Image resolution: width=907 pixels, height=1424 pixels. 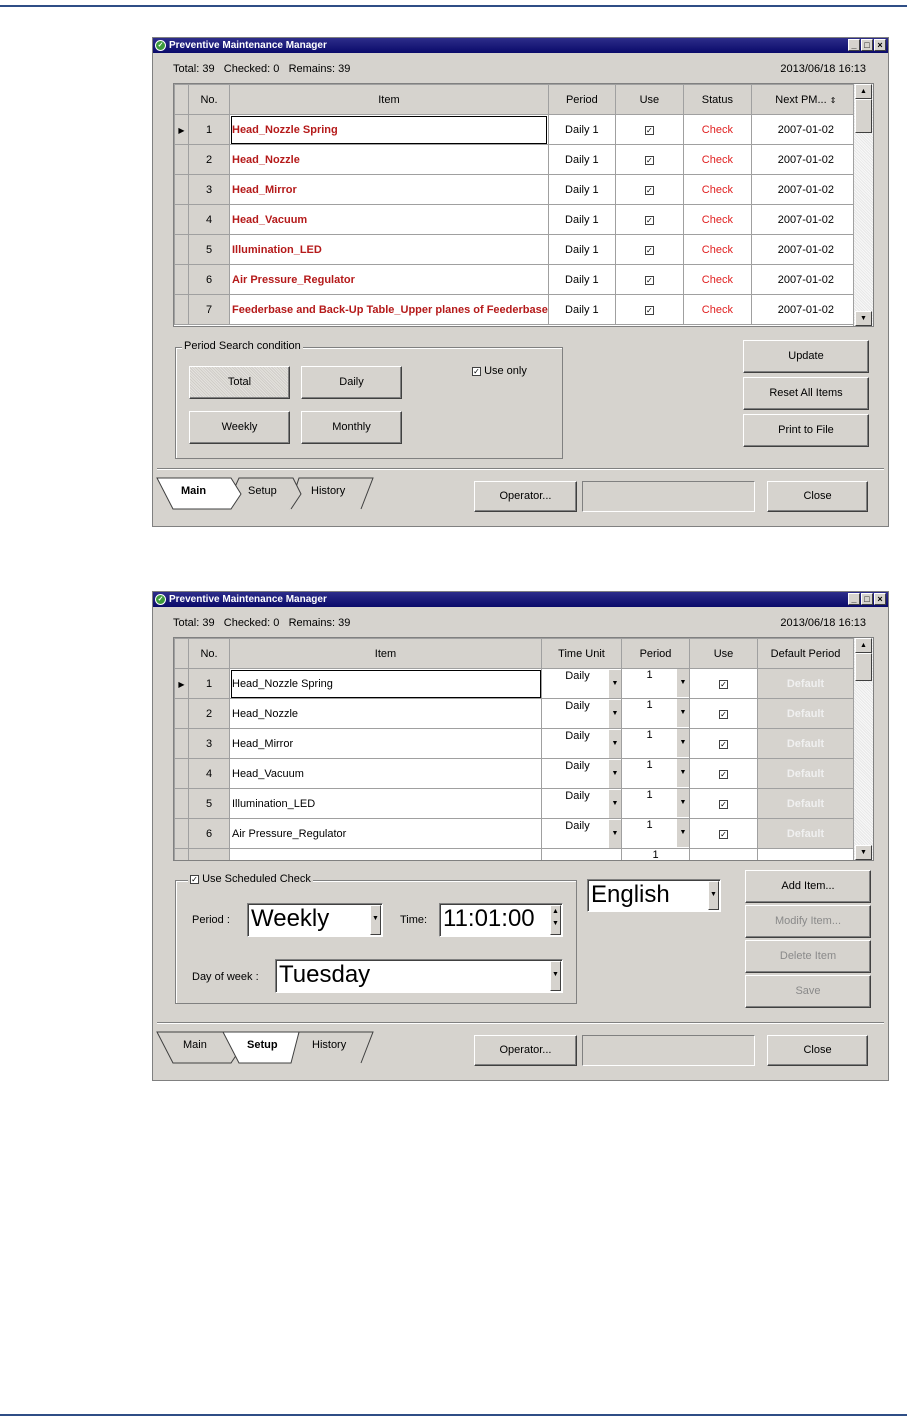 What do you see at coordinates (654, 895) in the screenshot?
I see `language-select: English ▼` at bounding box center [654, 895].